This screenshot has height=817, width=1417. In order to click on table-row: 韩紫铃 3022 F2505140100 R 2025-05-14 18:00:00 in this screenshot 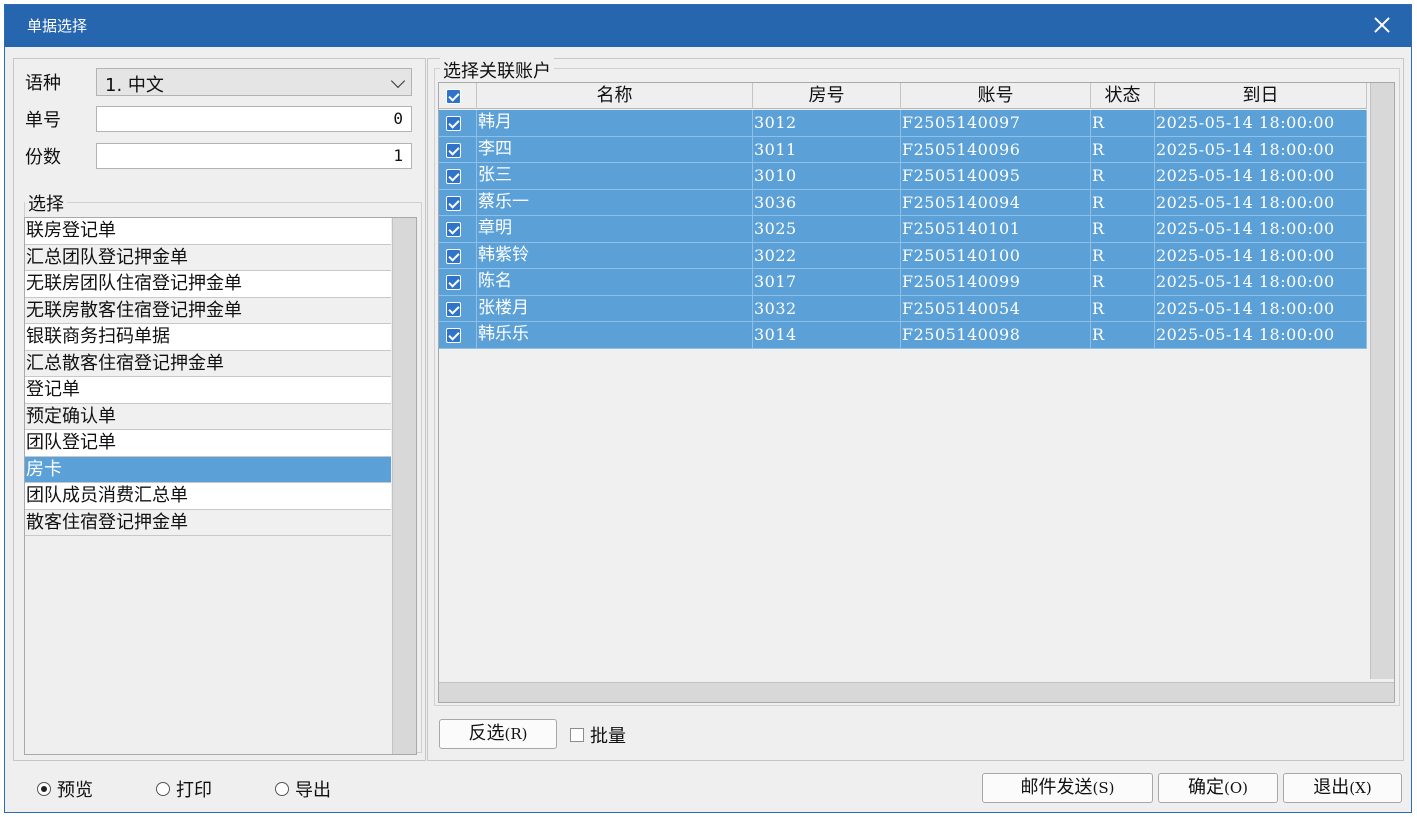, I will do `click(903, 255)`.